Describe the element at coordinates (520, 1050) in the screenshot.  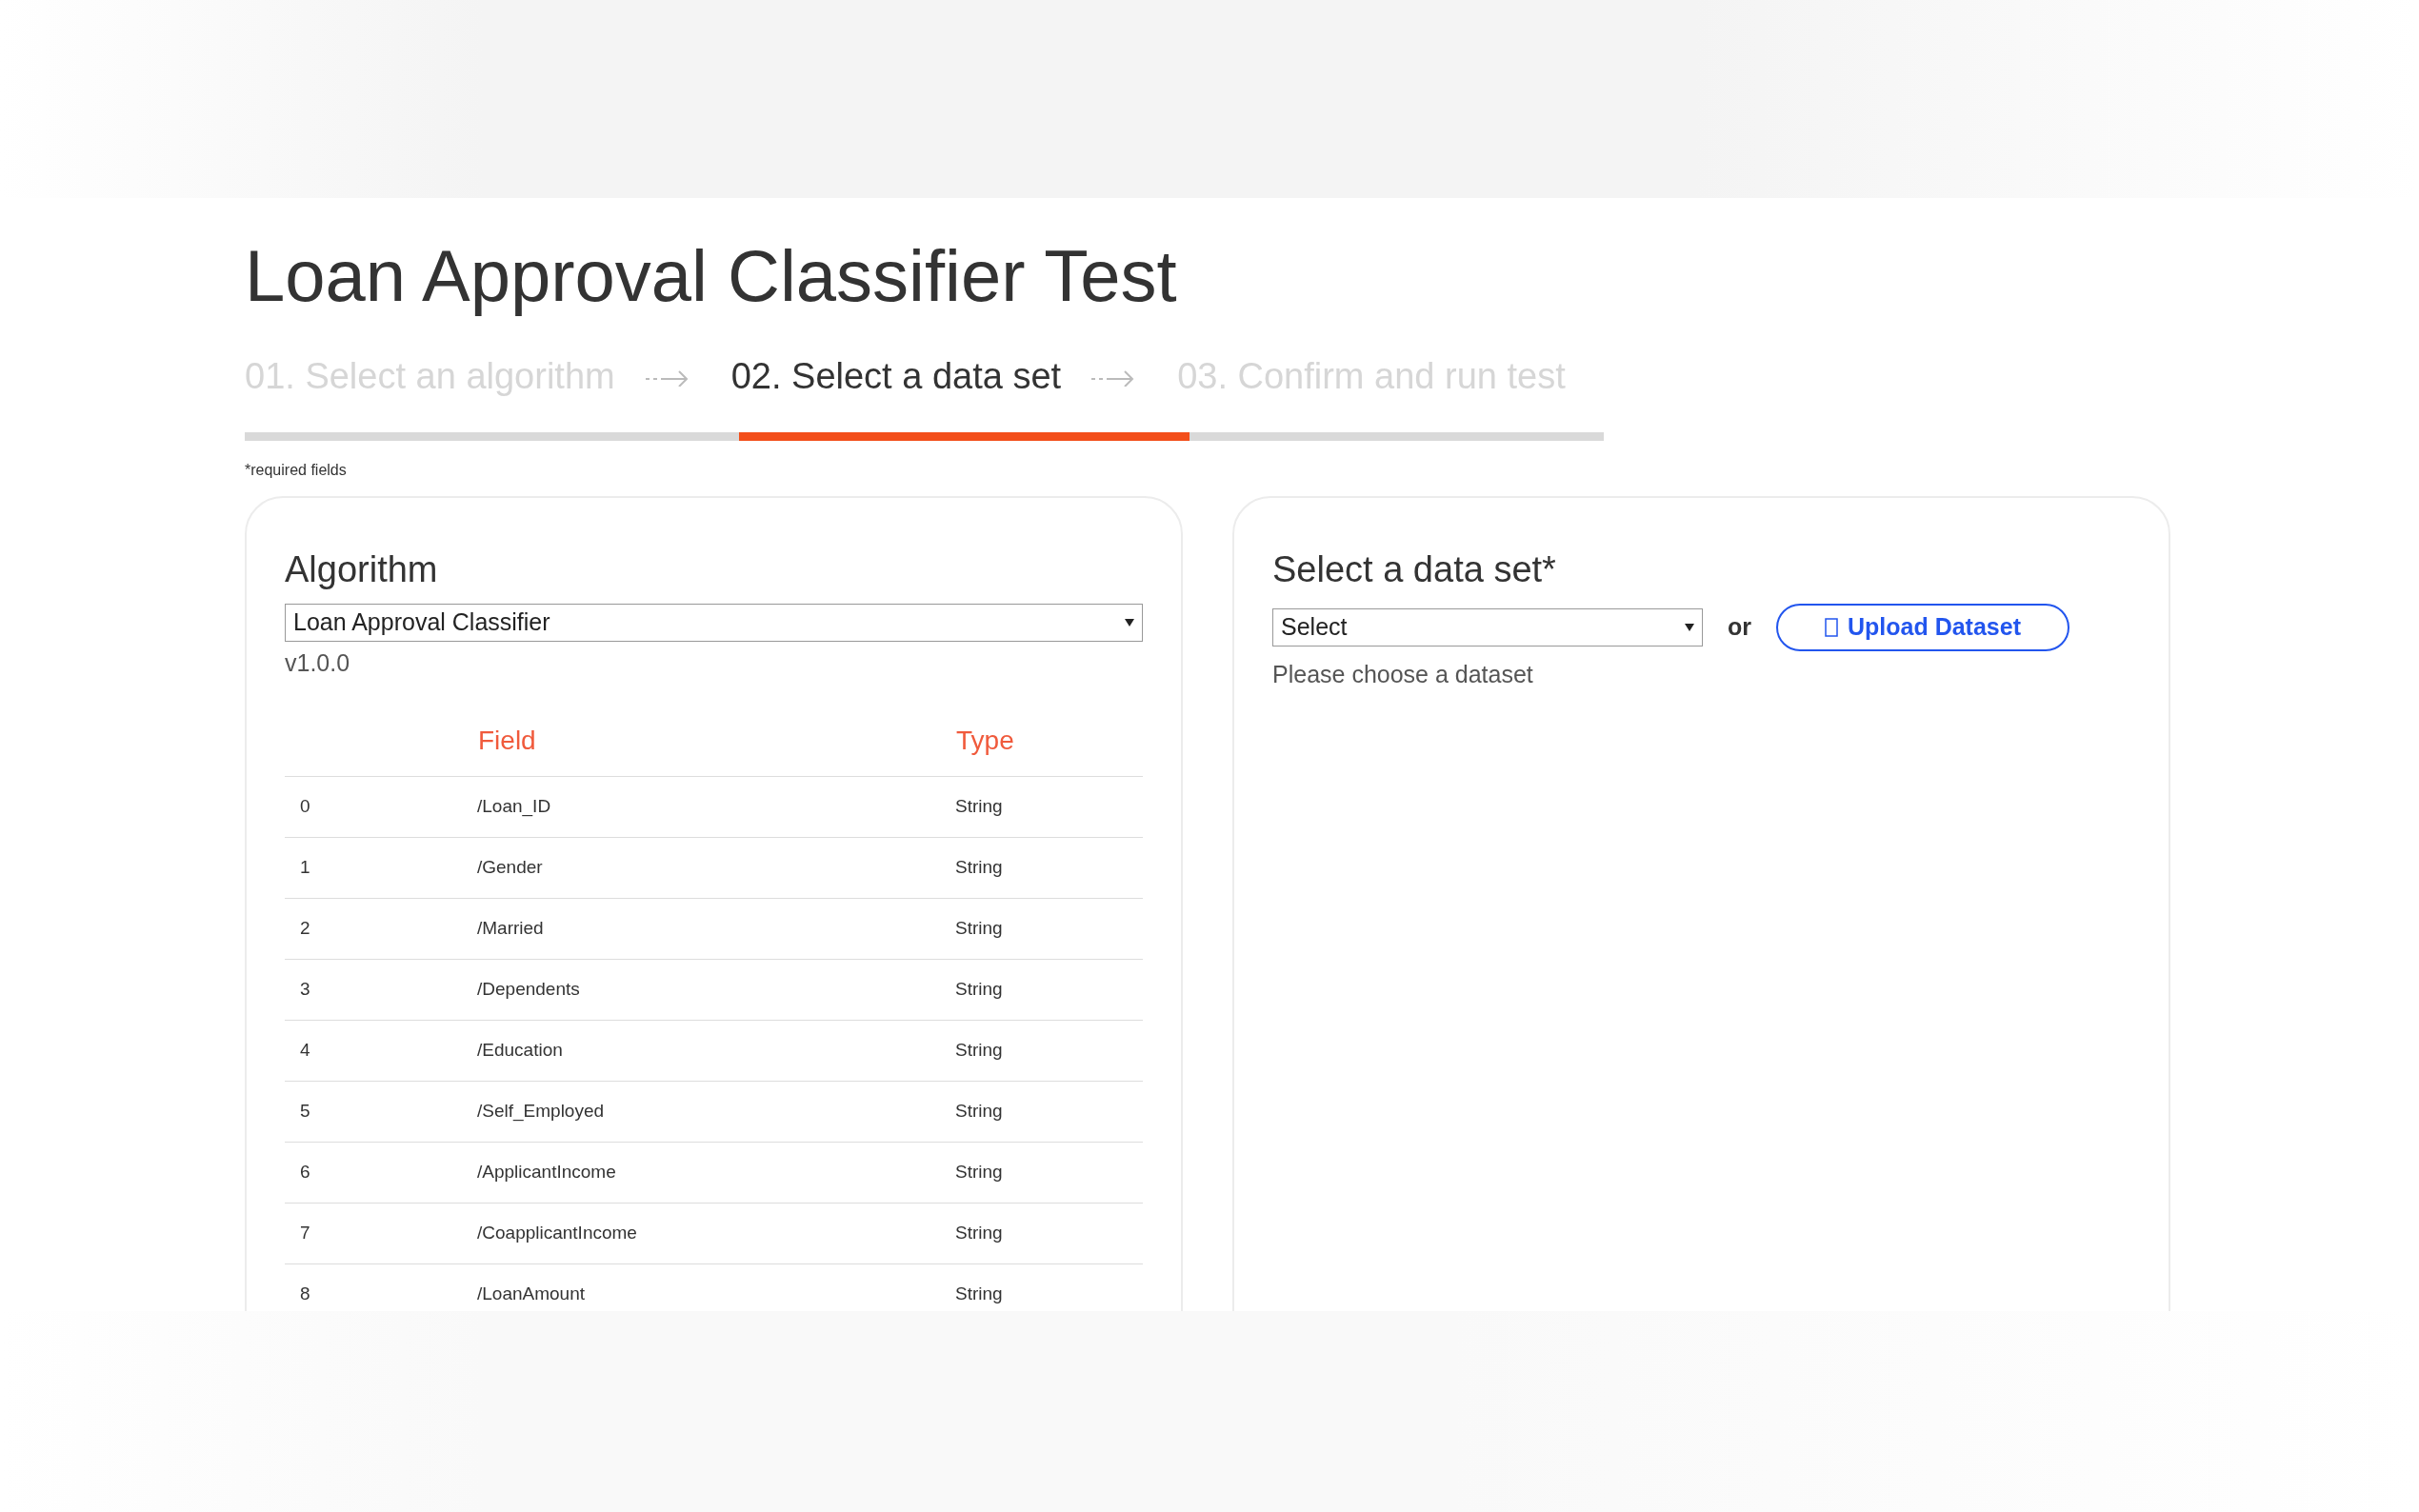
I see `field-cell: /Education` at that location.